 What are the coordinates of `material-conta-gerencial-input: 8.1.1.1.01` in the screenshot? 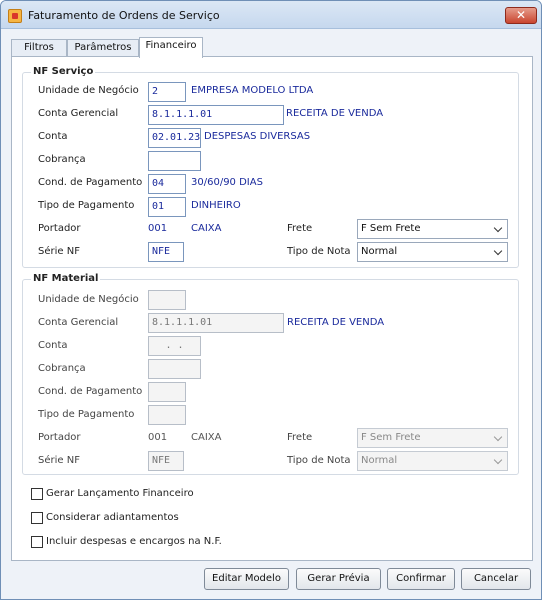 It's located at (216, 323).